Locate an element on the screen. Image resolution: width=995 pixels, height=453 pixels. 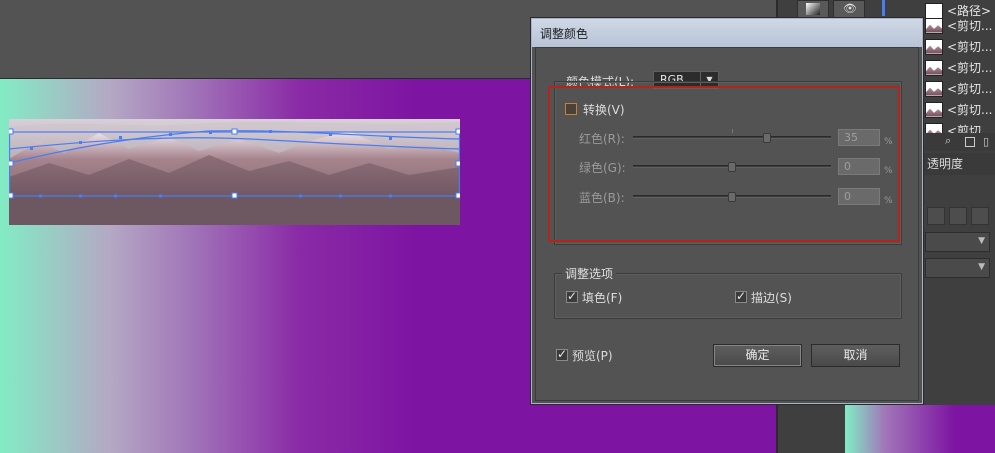
layers-toolbar: ⌕ ▯ is located at coordinates (960, 142).